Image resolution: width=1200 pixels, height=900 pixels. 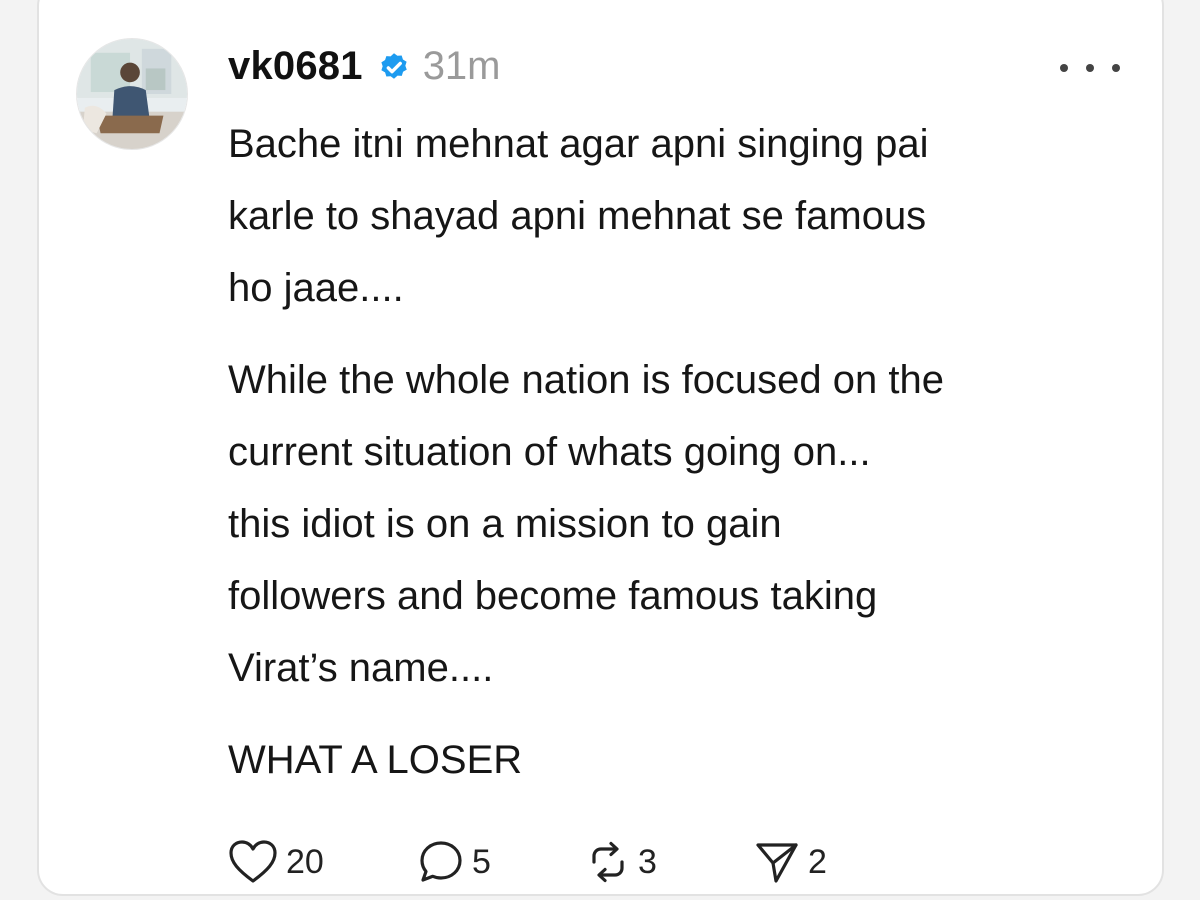 What do you see at coordinates (461, 65) in the screenshot?
I see `post-timestamp: 31m` at bounding box center [461, 65].